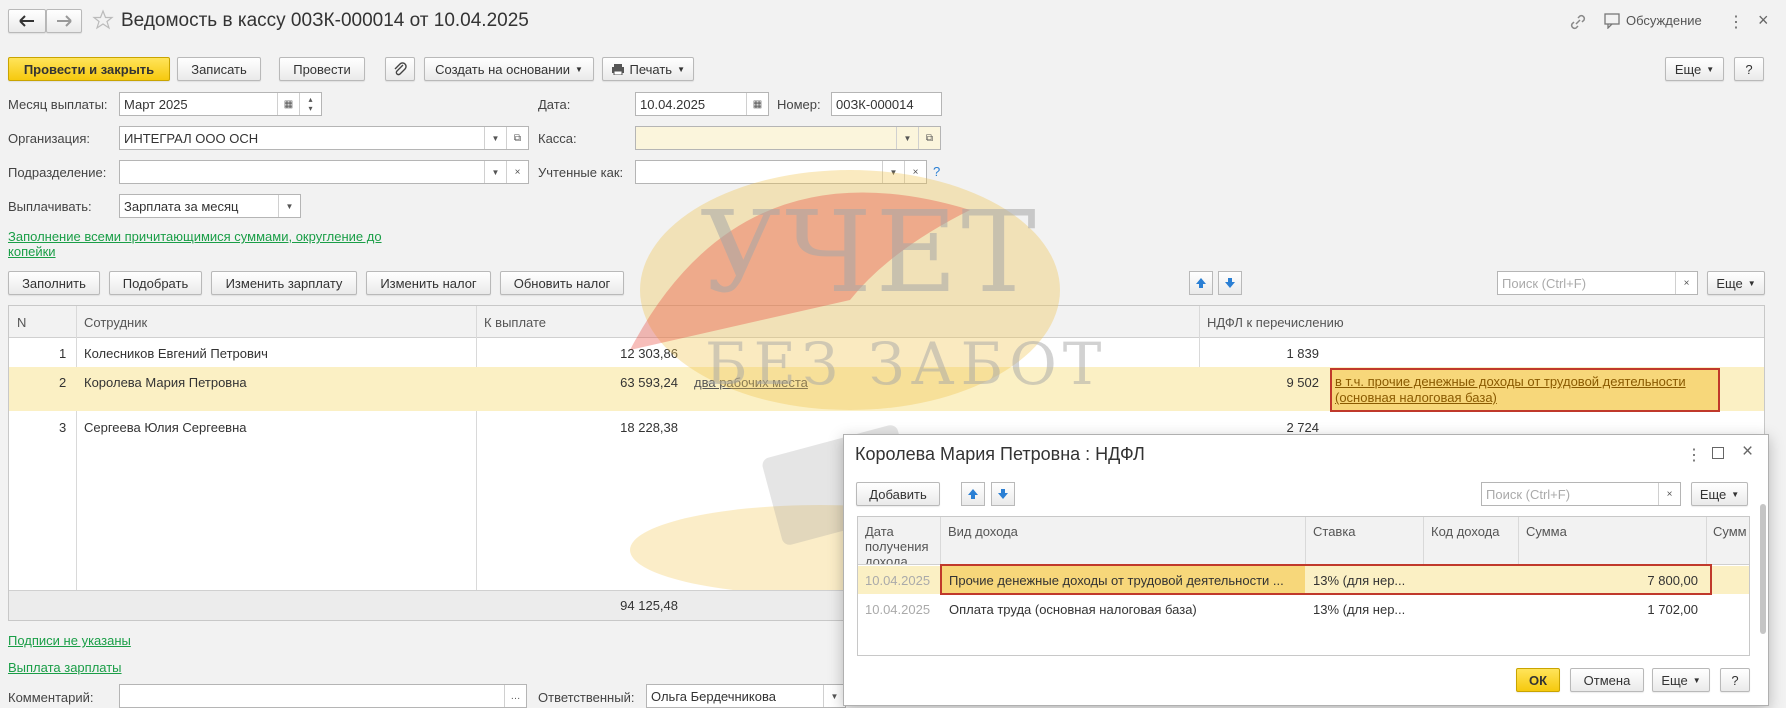  I want to click on pay-field: Зарплата за месяц ▼, so click(210, 206).